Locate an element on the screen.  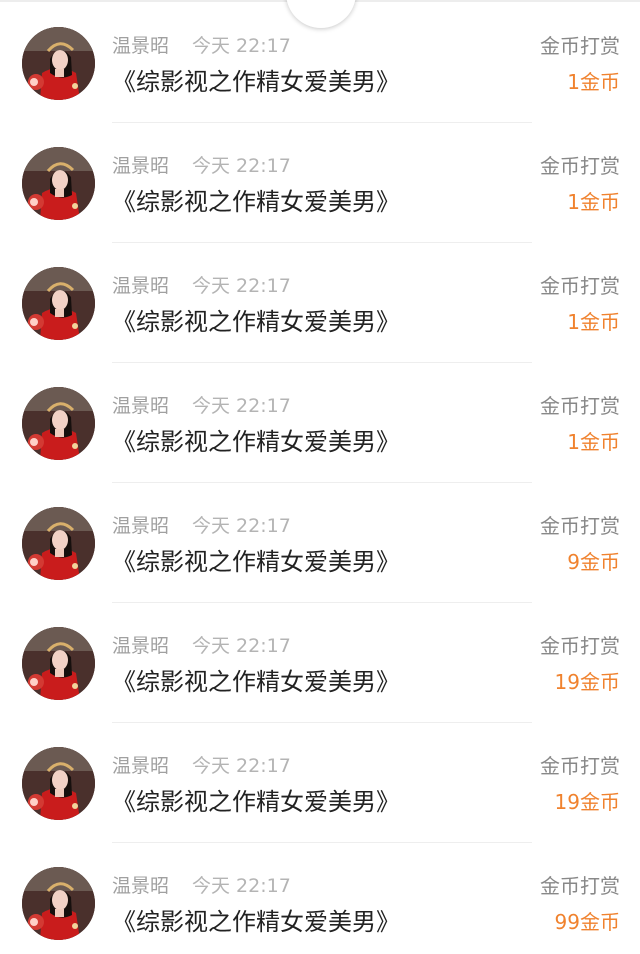
reward-list-item: 温景昭 今天 22:17 《综影视之作精女爱美男》 金币打赏 99金币 is located at coordinates (320, 897).